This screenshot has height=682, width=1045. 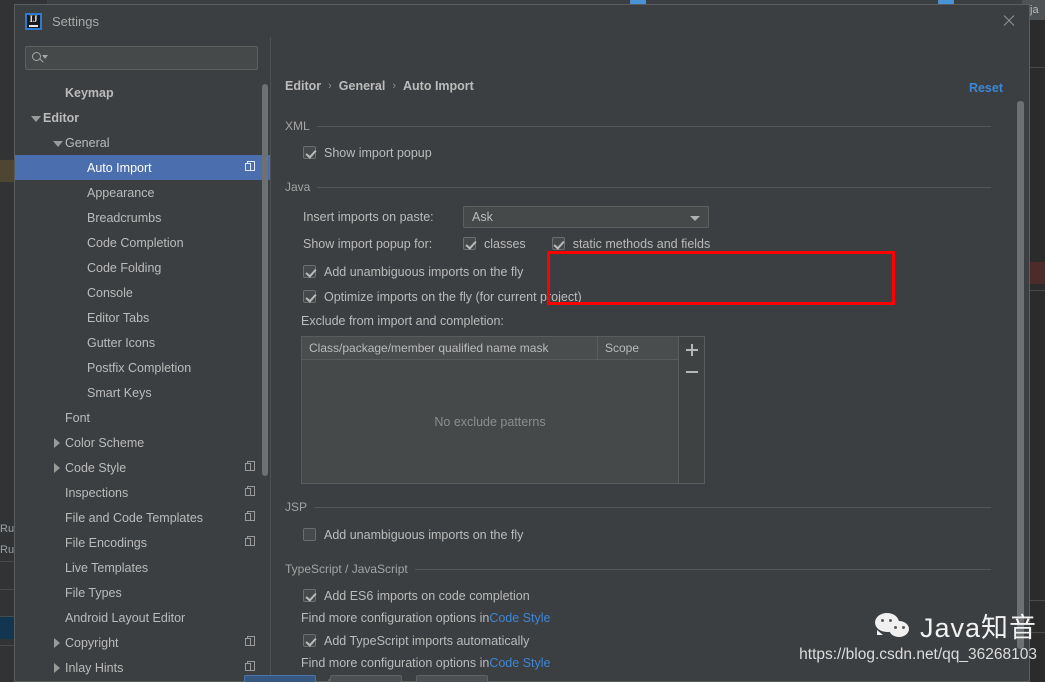 What do you see at coordinates (586, 216) in the screenshot?
I see `insert-imports-on-paste-dropdown: Ask` at bounding box center [586, 216].